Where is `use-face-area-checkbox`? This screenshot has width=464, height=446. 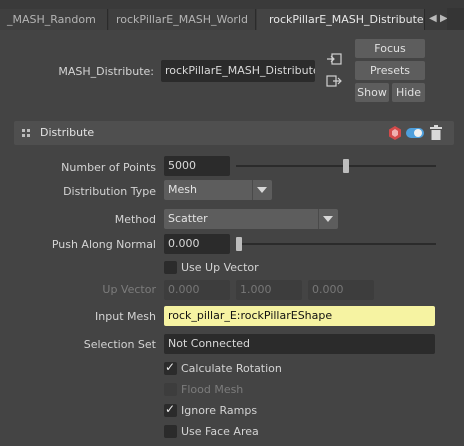 use-face-area-checkbox is located at coordinates (170, 431).